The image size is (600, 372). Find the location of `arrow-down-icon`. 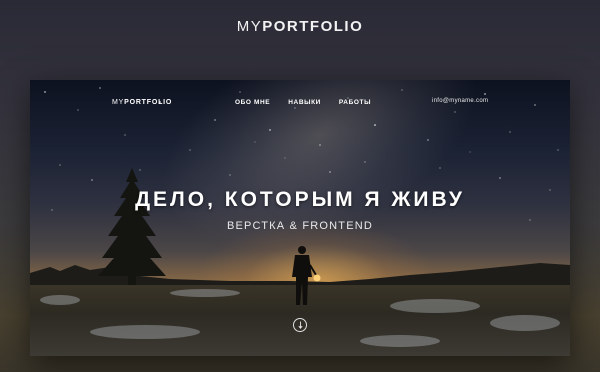

arrow-down-icon is located at coordinates (300, 325).